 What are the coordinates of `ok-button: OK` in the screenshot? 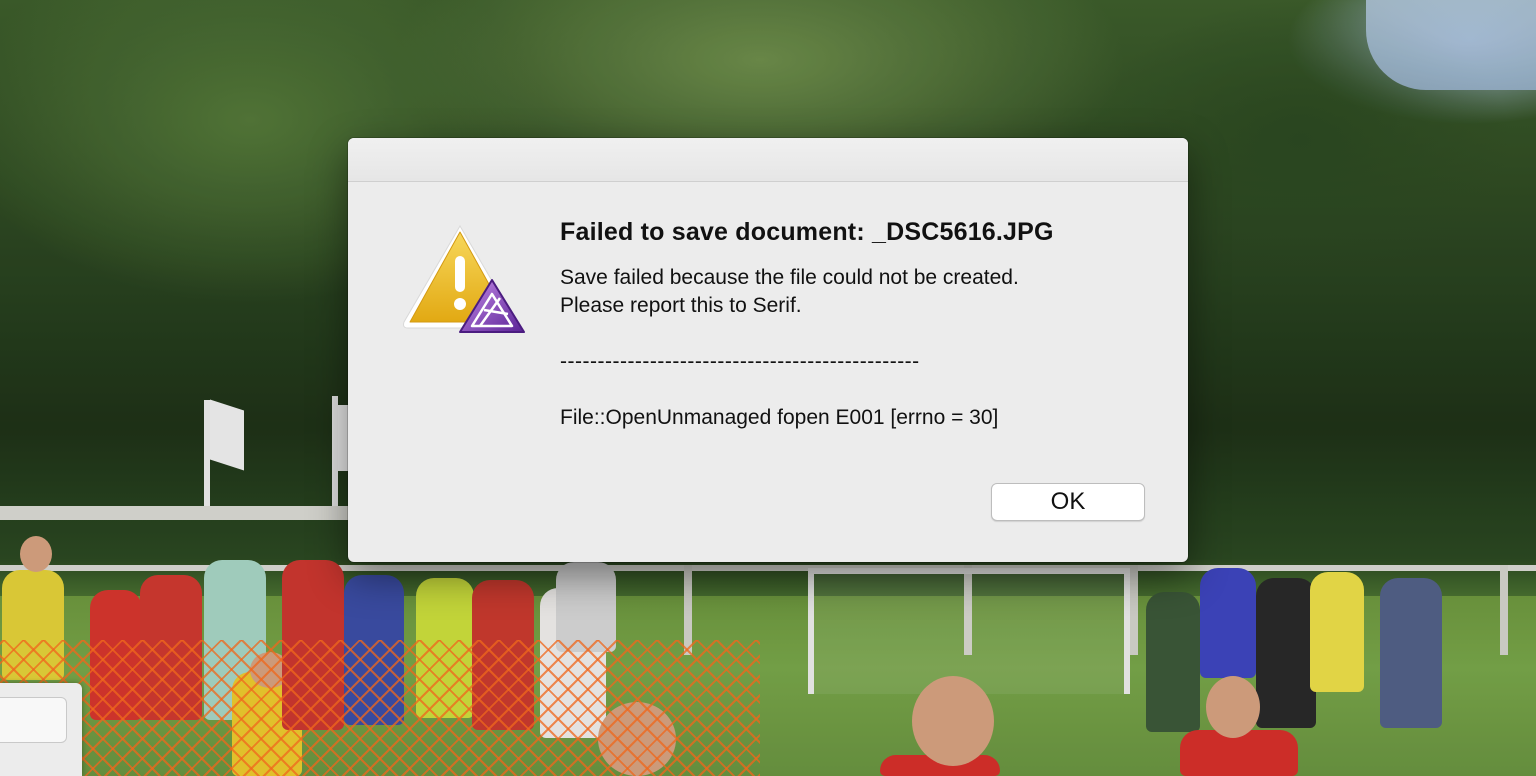 It's located at (1068, 502).